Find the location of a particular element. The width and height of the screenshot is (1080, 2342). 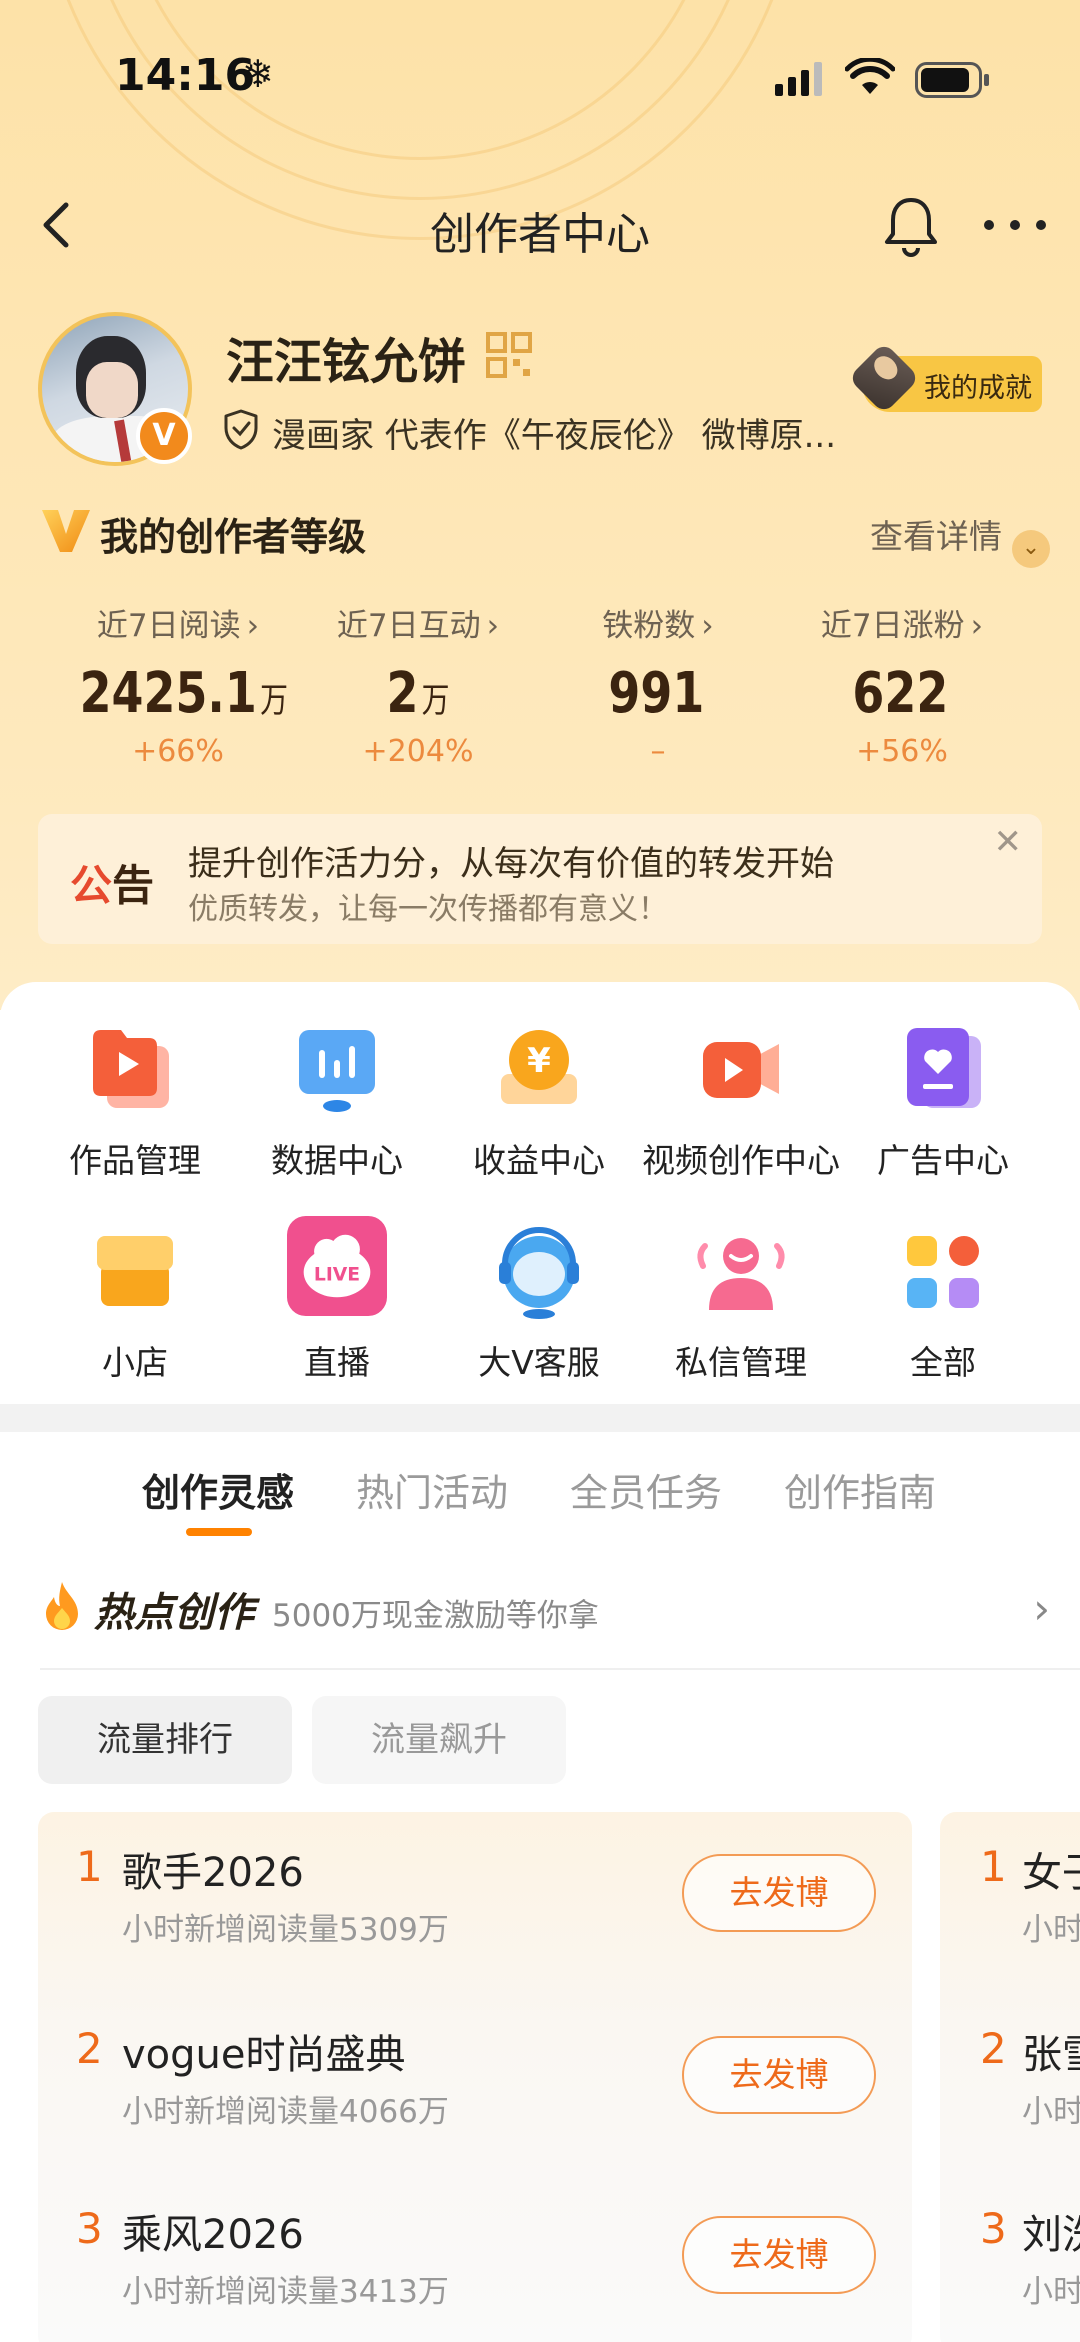

hot-creation-row: 热点创作 5000万现金激励等你拿 › is located at coordinates (545, 1620).